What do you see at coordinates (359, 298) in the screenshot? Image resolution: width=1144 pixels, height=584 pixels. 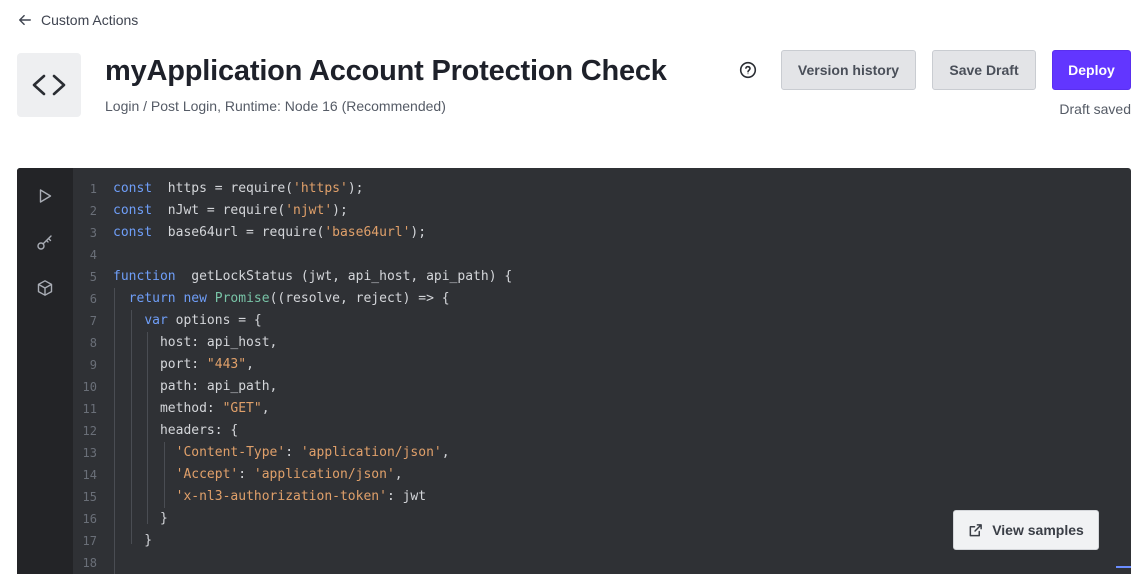 I see `code-token: ((resolve, reject) => {` at bounding box center [359, 298].